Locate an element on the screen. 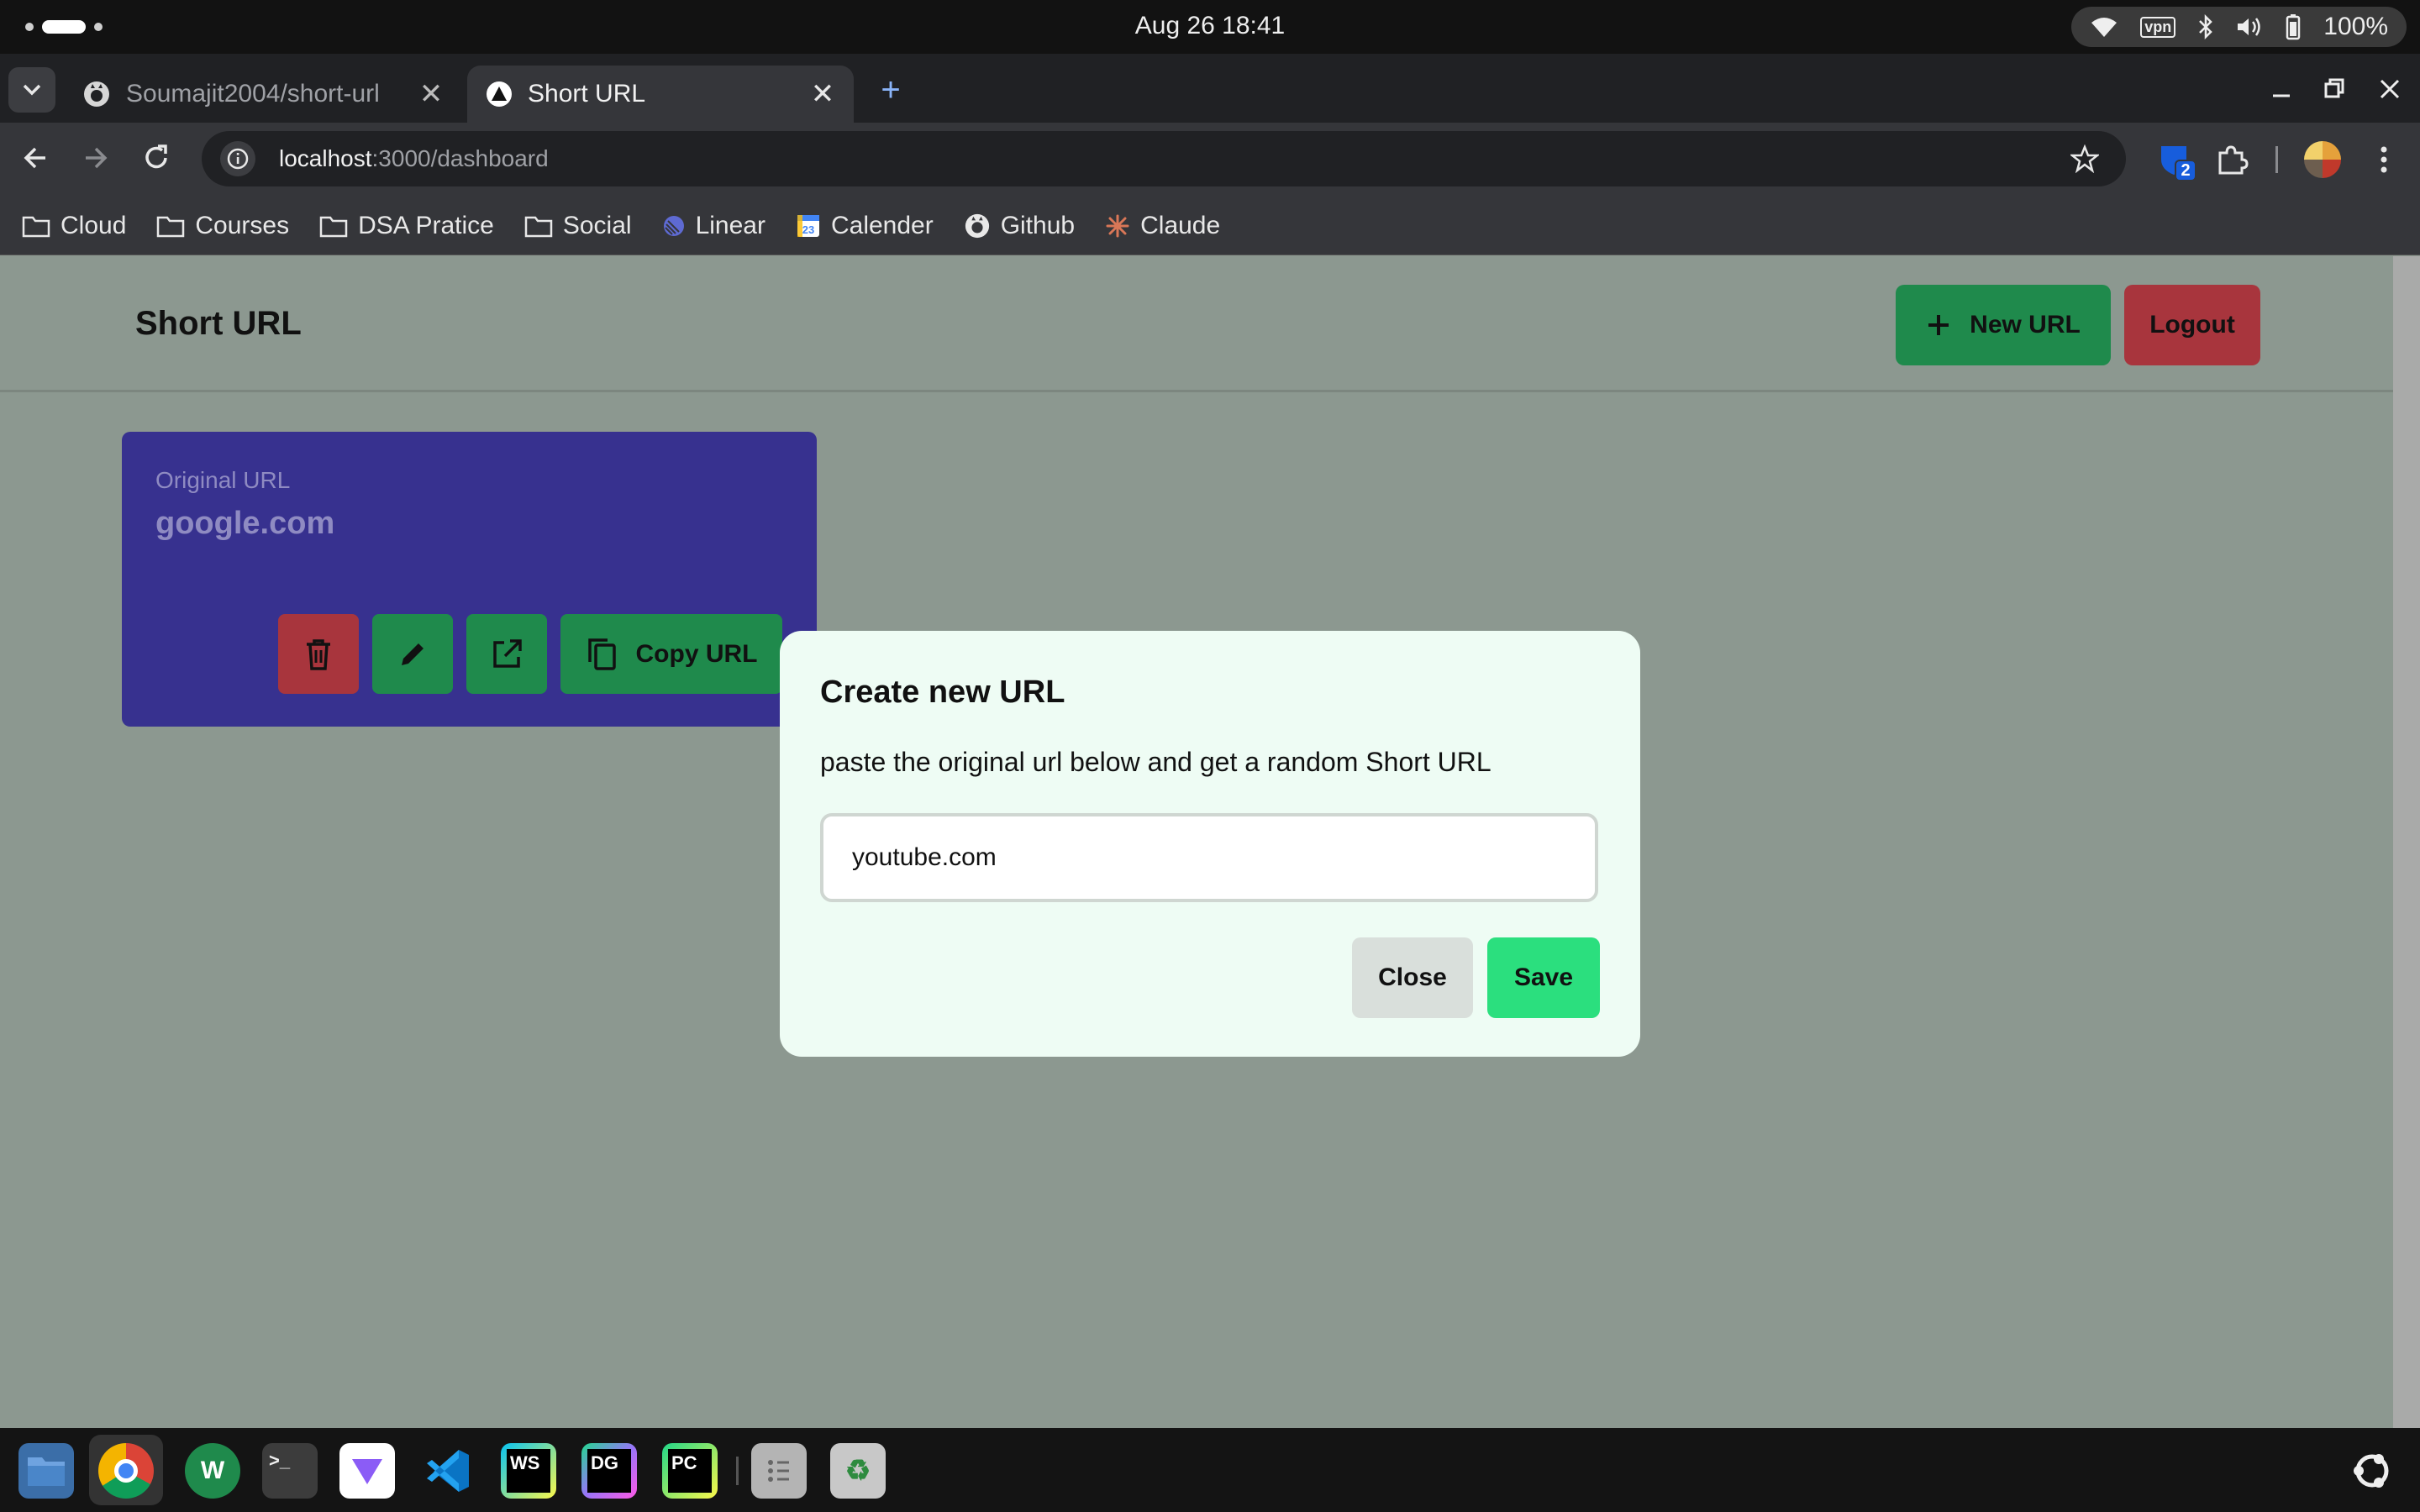 The width and height of the screenshot is (2420, 1512). system-tray: vpn 100% is located at coordinates (2239, 27).